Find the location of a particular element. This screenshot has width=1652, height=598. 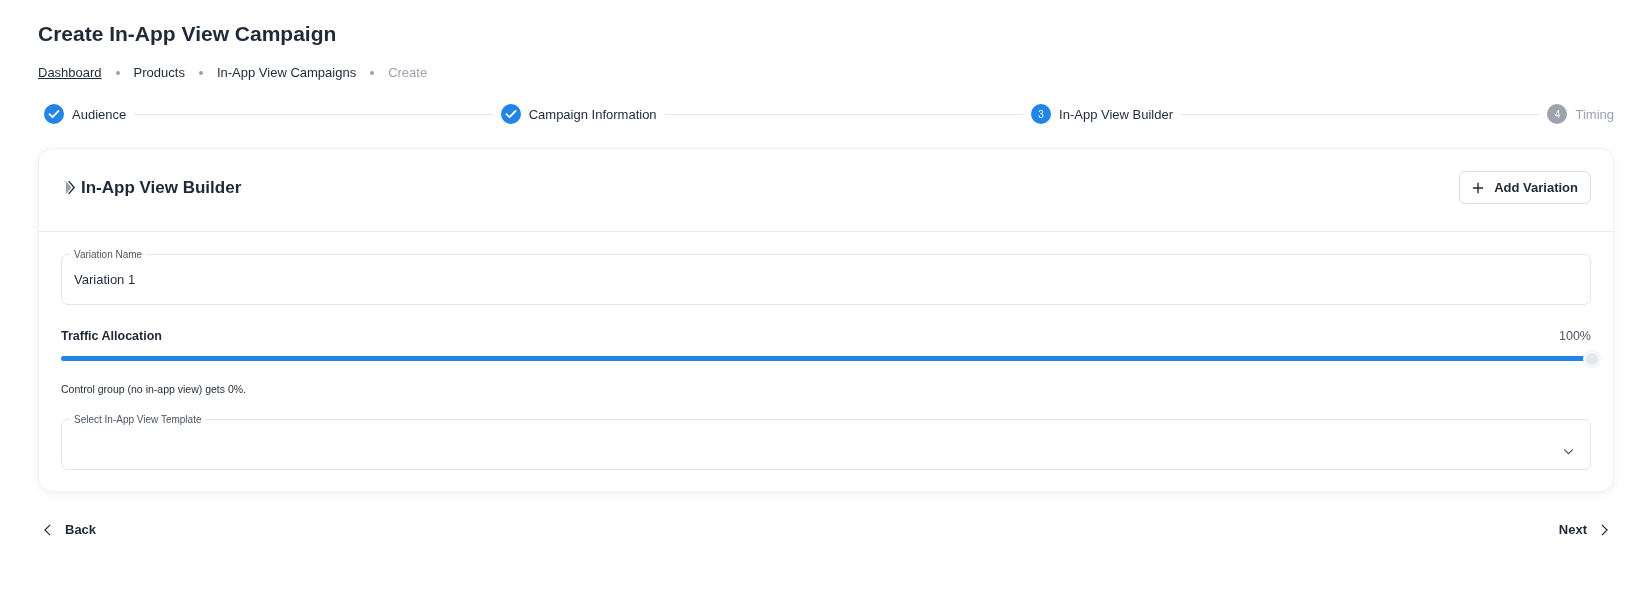

next-button: Next is located at coordinates (1583, 529).